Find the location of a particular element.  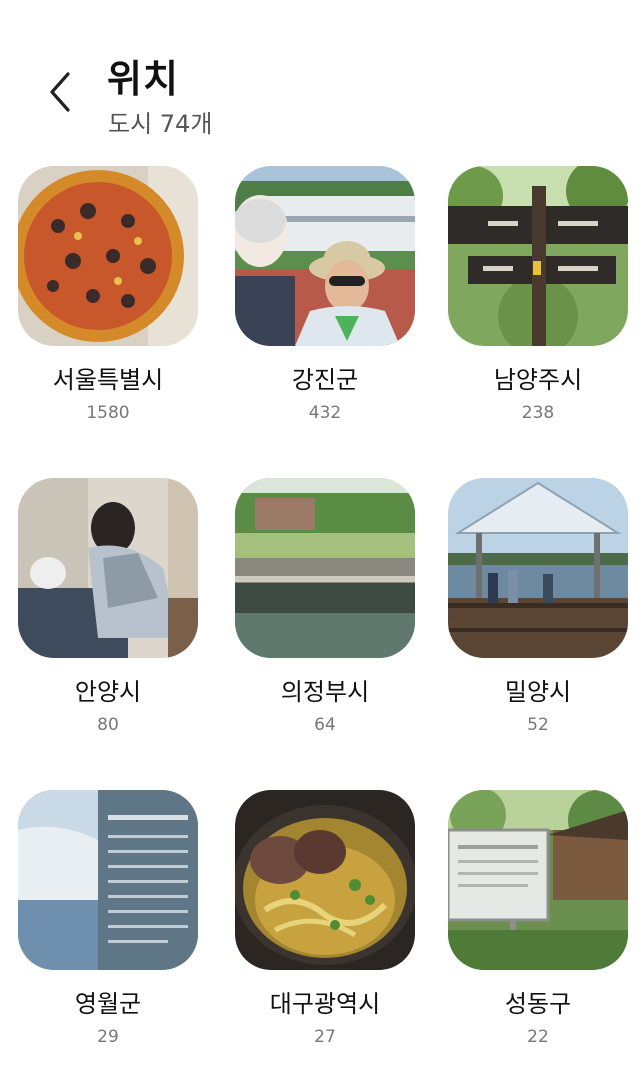

city-name: 성동구 is located at coordinates (538, 1004).